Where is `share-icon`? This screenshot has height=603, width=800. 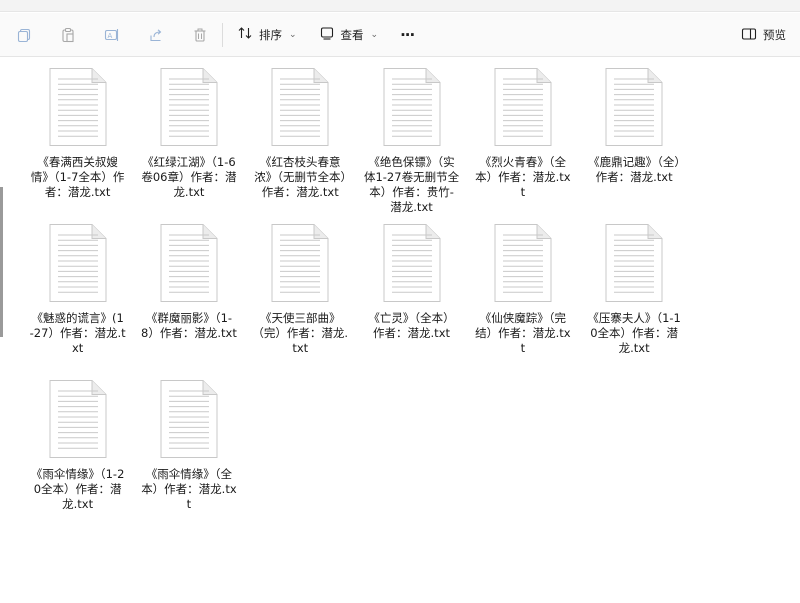 share-icon is located at coordinates (156, 35).